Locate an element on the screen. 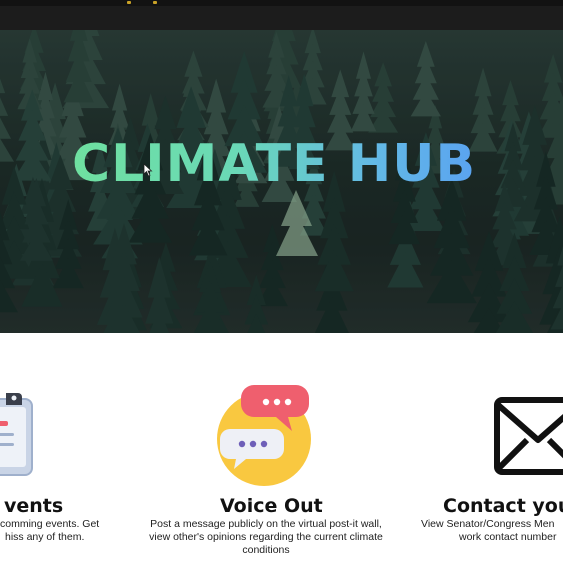  description-line: work contact number is located at coordinates (508, 537).